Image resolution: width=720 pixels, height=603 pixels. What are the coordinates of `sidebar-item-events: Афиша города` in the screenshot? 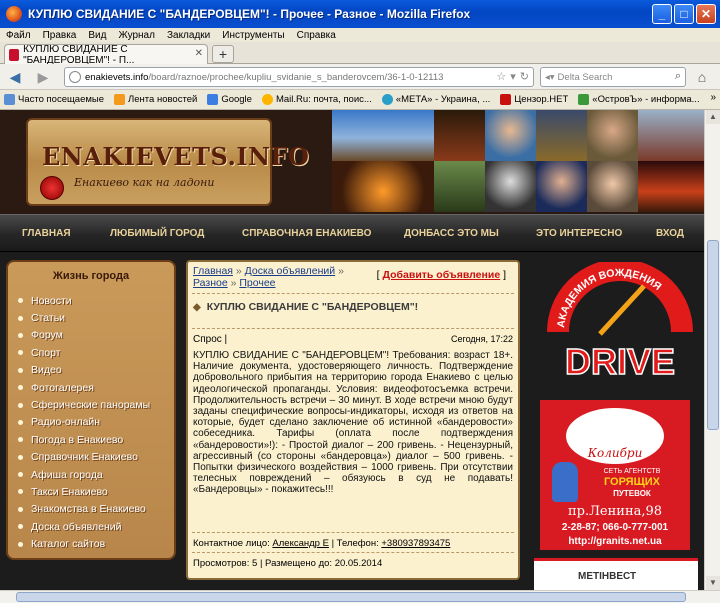 It's located at (93, 474).